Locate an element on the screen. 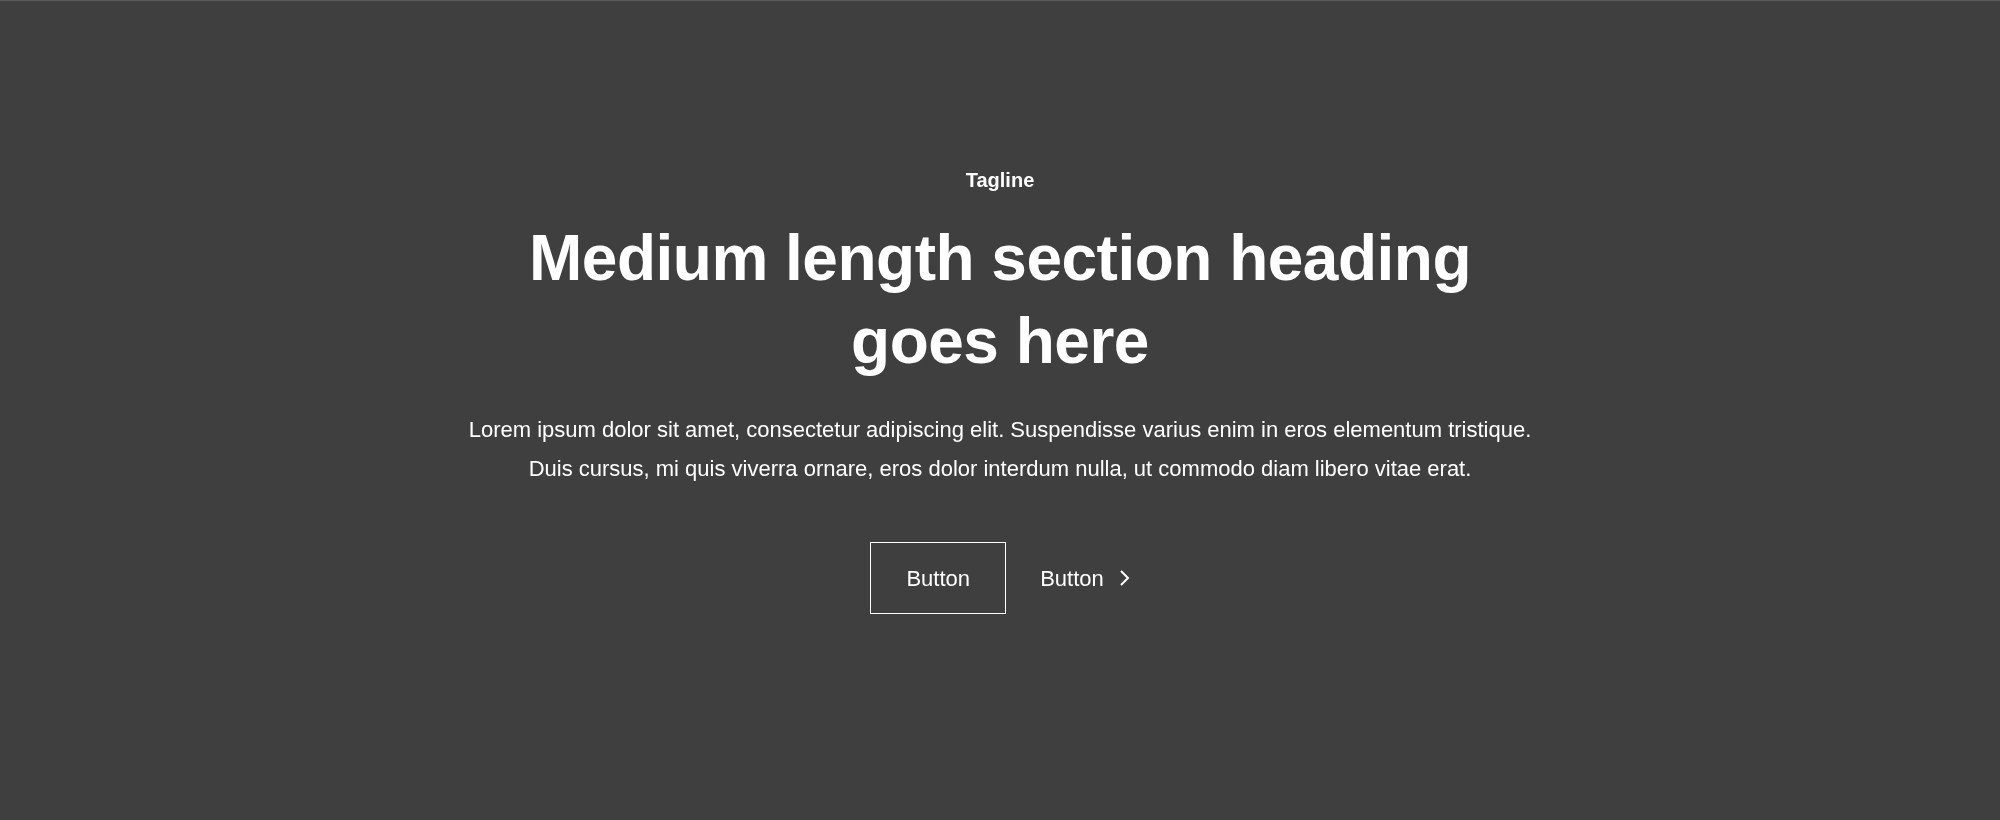 The height and width of the screenshot is (820, 2000). description-text: Lorem ipsum dolor sit amet, consectetur adipiscing elit. Suspendisse varius enim in eros elementum tristique. Duis cursus, mi quis viverra ornare, eros dolor interdum nulla, ut commodo diam libero vitae erat. is located at coordinates (1000, 449).